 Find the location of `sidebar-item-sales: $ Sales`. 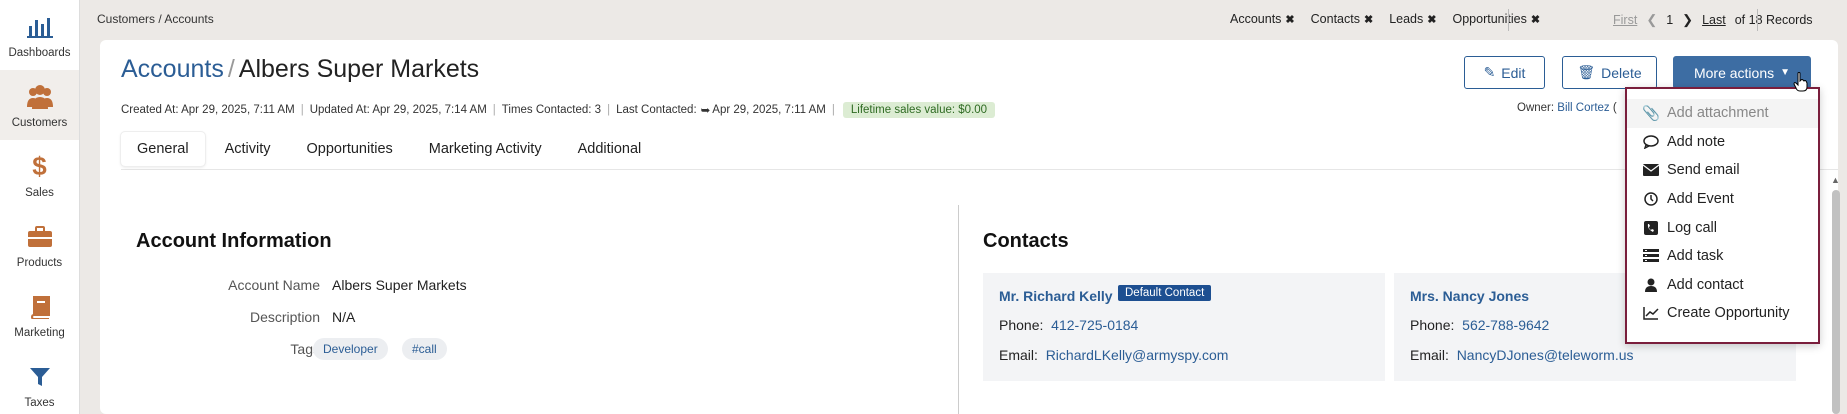

sidebar-item-sales: $ Sales is located at coordinates (39, 175).